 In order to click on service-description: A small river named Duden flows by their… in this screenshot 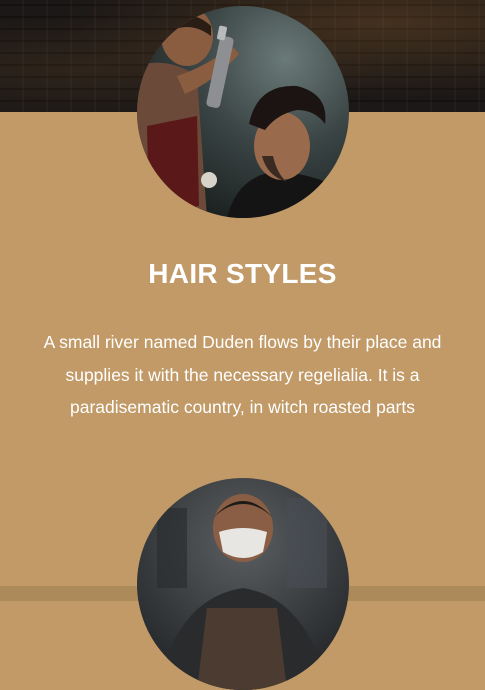, I will do `click(242, 374)`.